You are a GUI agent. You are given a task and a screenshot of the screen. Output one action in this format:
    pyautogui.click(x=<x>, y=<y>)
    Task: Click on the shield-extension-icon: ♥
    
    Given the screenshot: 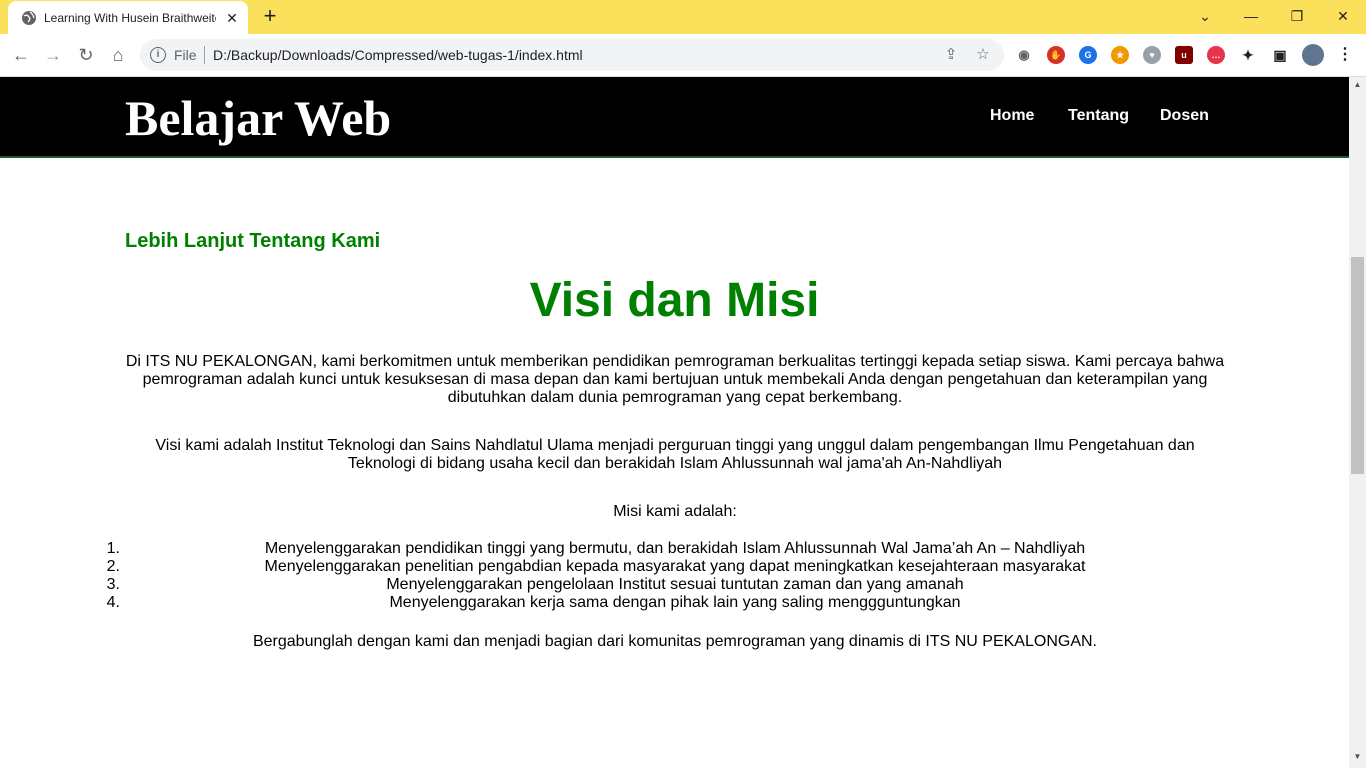 What is the action you would take?
    pyautogui.click(x=1152, y=55)
    